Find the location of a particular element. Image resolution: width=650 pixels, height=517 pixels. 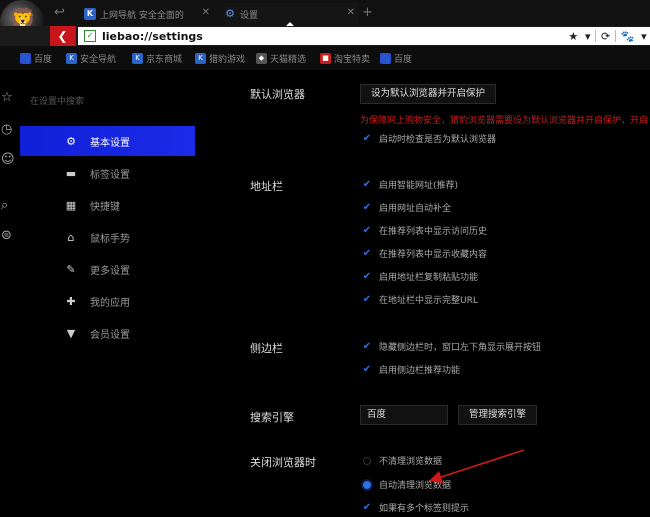

bookmark-item: K 京东商城 is located at coordinates (157, 58).